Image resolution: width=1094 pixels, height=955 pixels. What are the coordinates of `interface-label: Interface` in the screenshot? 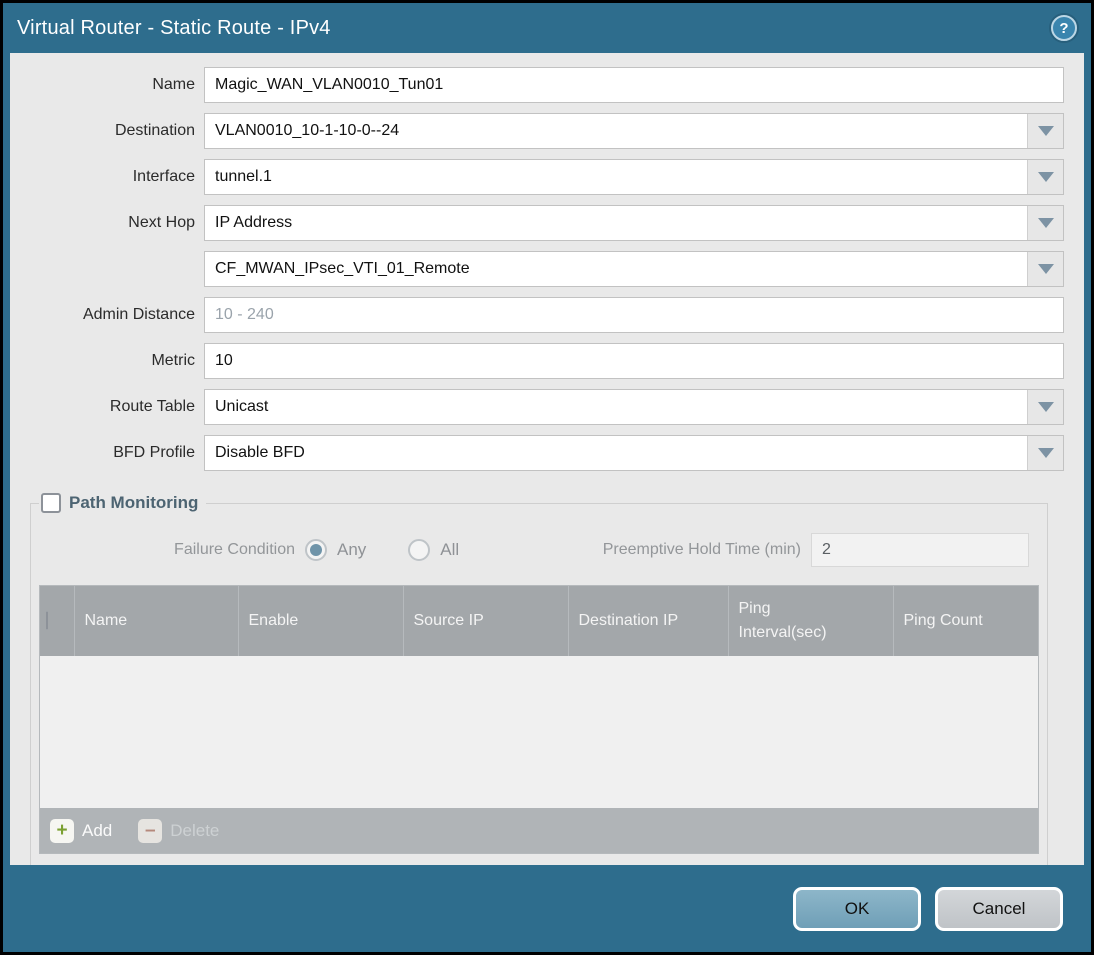 It's located at (163, 176).